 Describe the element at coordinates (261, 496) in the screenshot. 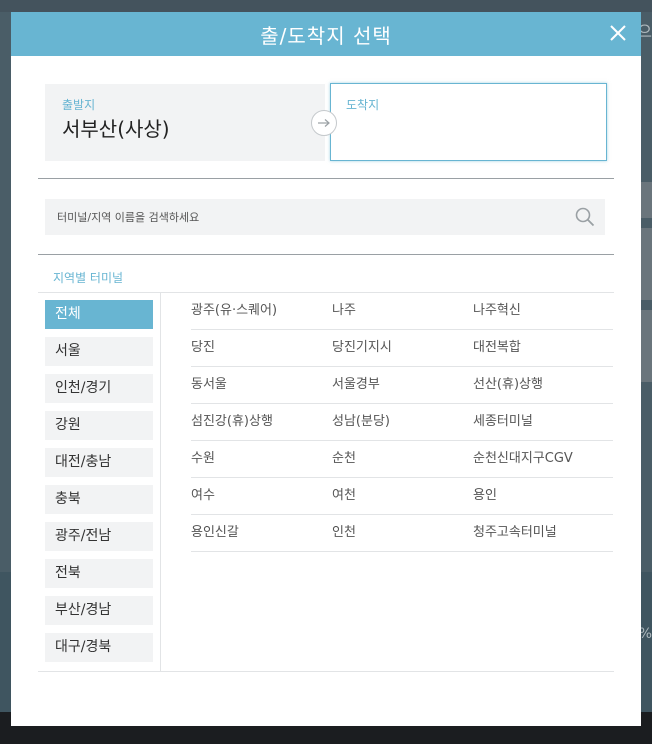

I see `terminal-item: 여수` at that location.